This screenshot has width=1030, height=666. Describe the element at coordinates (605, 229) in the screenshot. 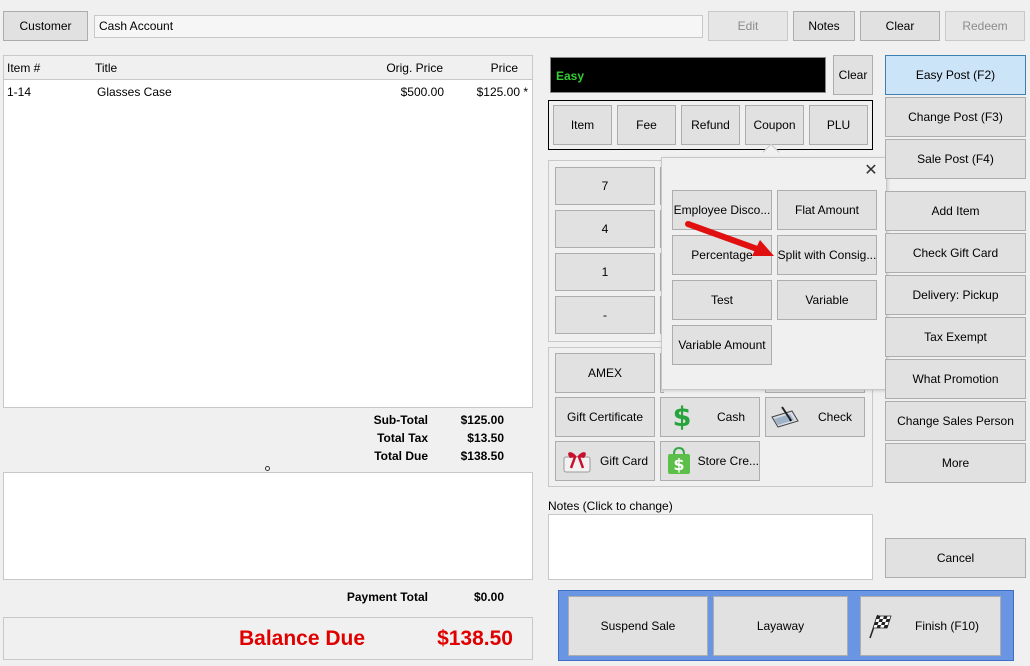

I see `keypad-4-button: 4` at that location.